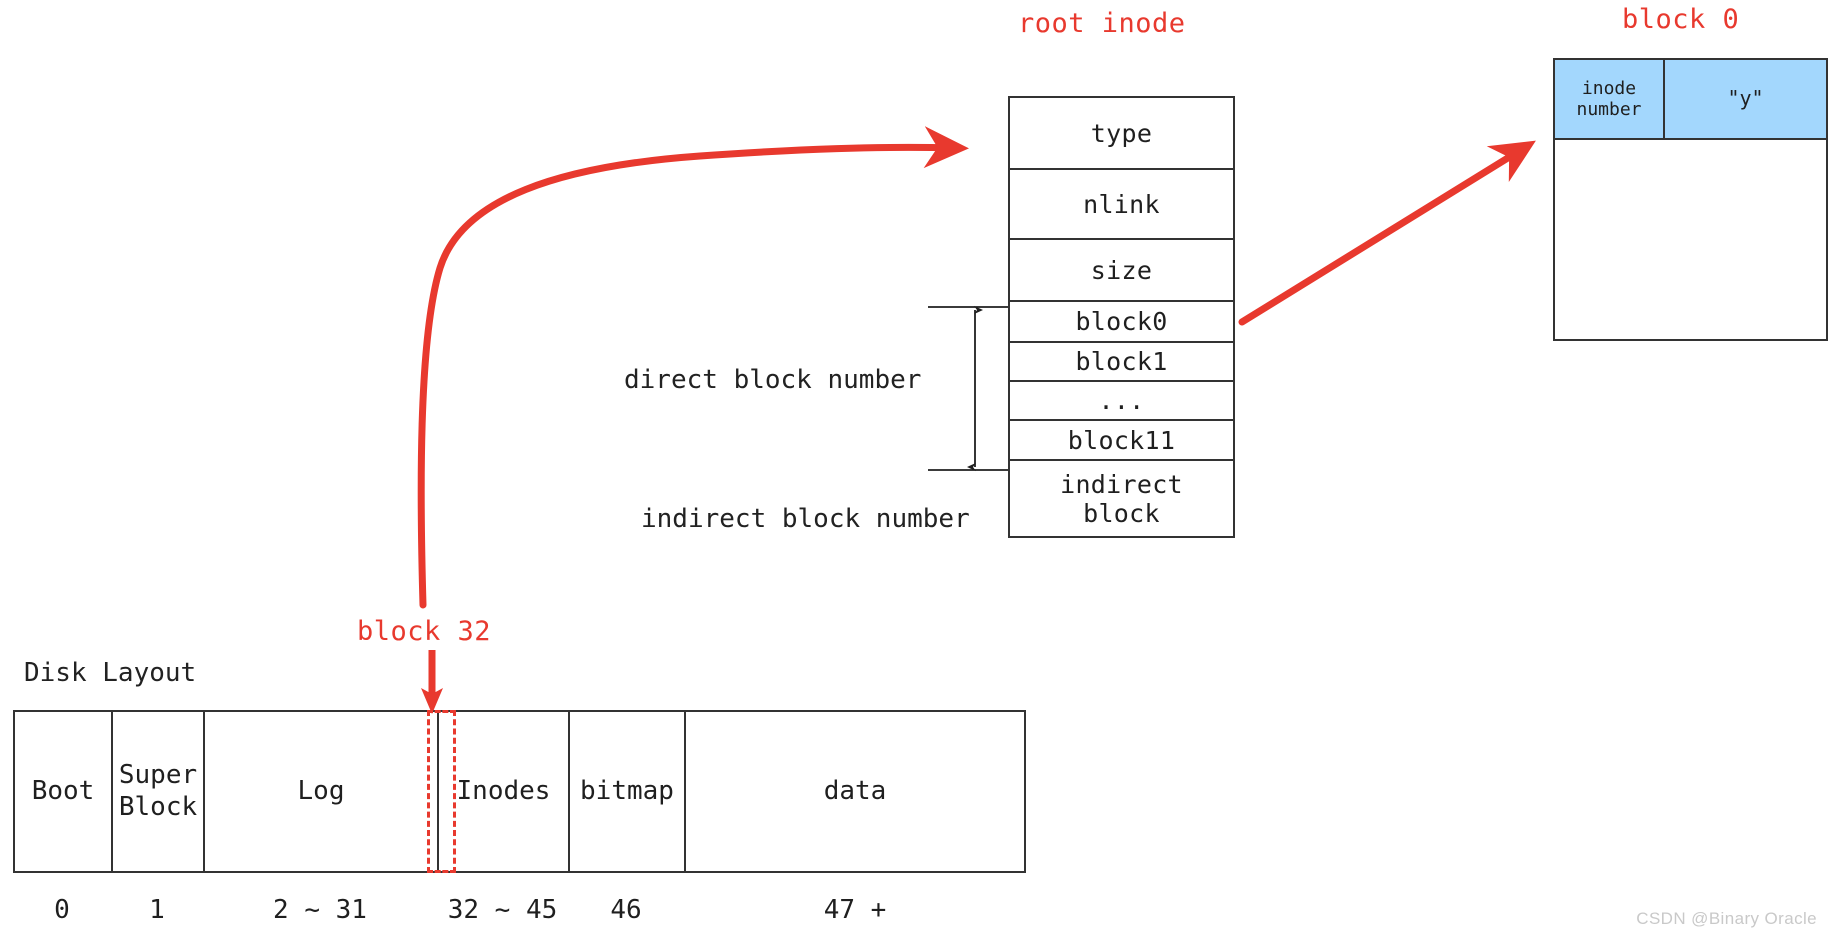  What do you see at coordinates (62, 910) in the screenshot?
I see `disk-range-boot: 0` at bounding box center [62, 910].